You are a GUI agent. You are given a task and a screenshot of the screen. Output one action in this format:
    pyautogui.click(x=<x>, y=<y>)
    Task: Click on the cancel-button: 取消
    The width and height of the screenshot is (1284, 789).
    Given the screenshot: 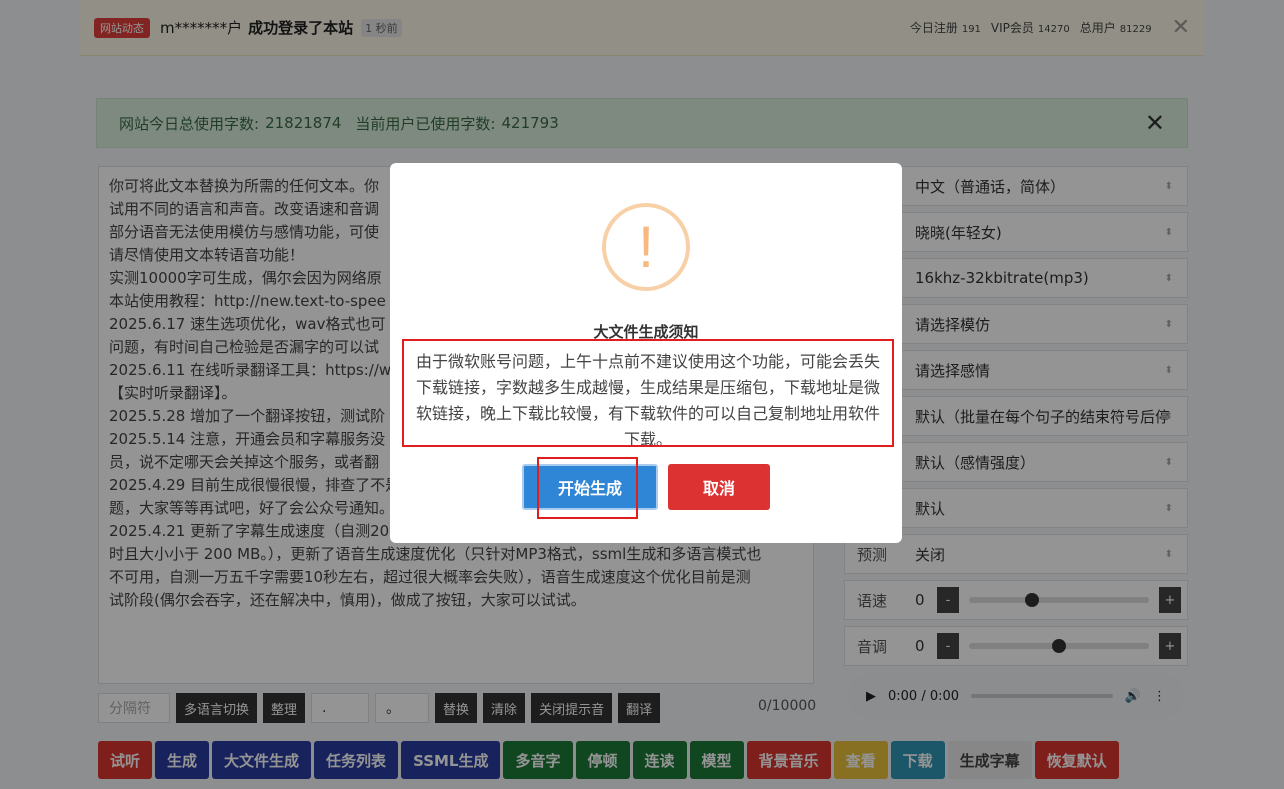 What is the action you would take?
    pyautogui.click(x=719, y=487)
    